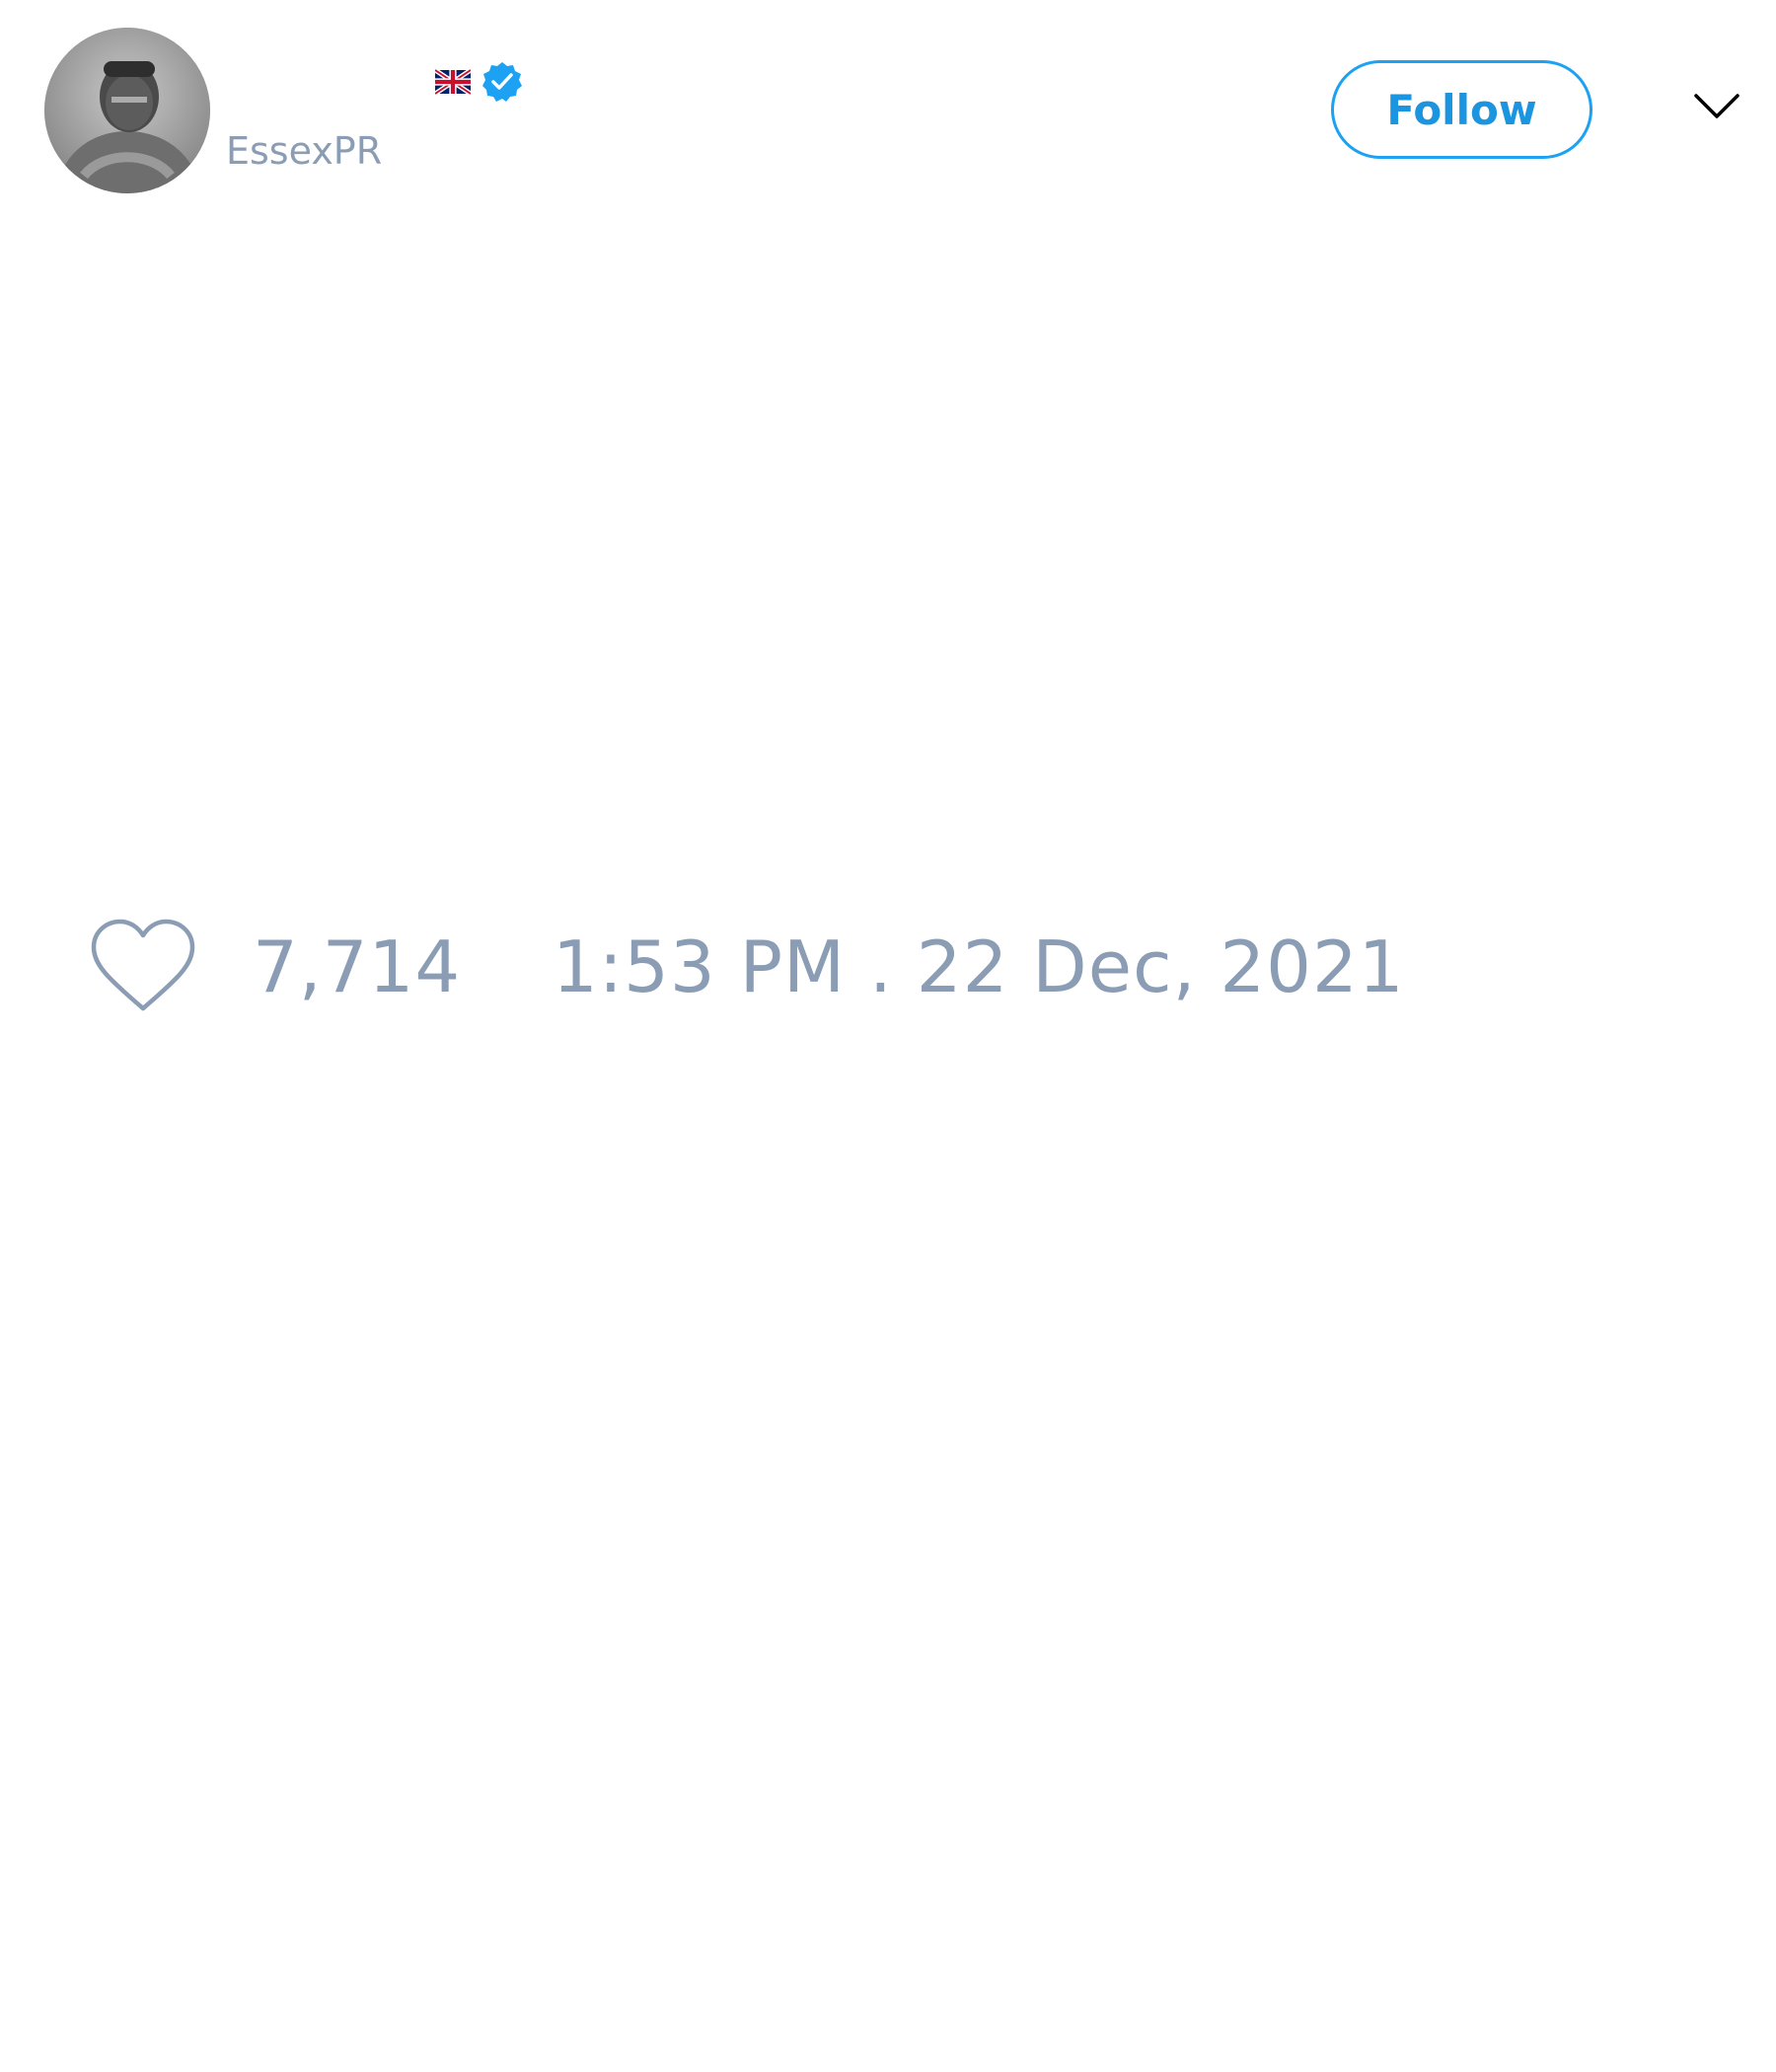 The image size is (1776, 2072). I want to click on like-count: 7,714, so click(357, 966).